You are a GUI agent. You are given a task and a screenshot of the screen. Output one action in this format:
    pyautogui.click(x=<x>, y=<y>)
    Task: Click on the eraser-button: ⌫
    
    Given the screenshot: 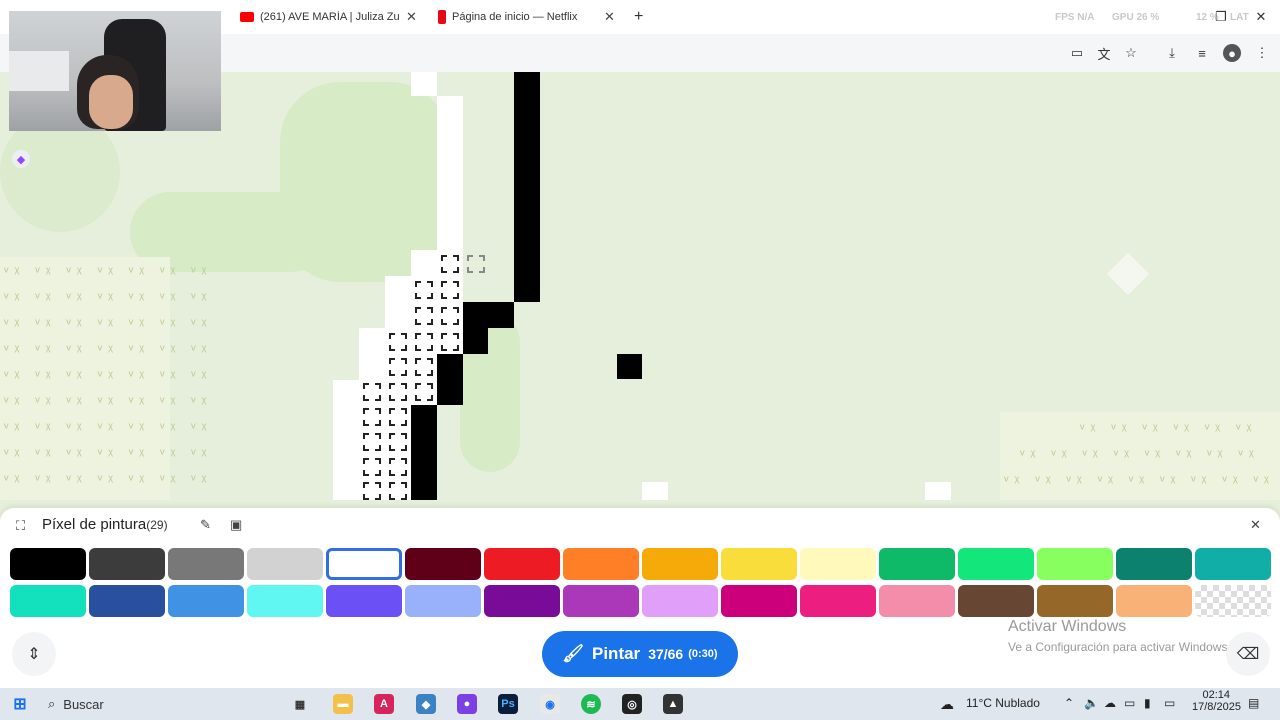 What is the action you would take?
    pyautogui.click(x=1248, y=654)
    